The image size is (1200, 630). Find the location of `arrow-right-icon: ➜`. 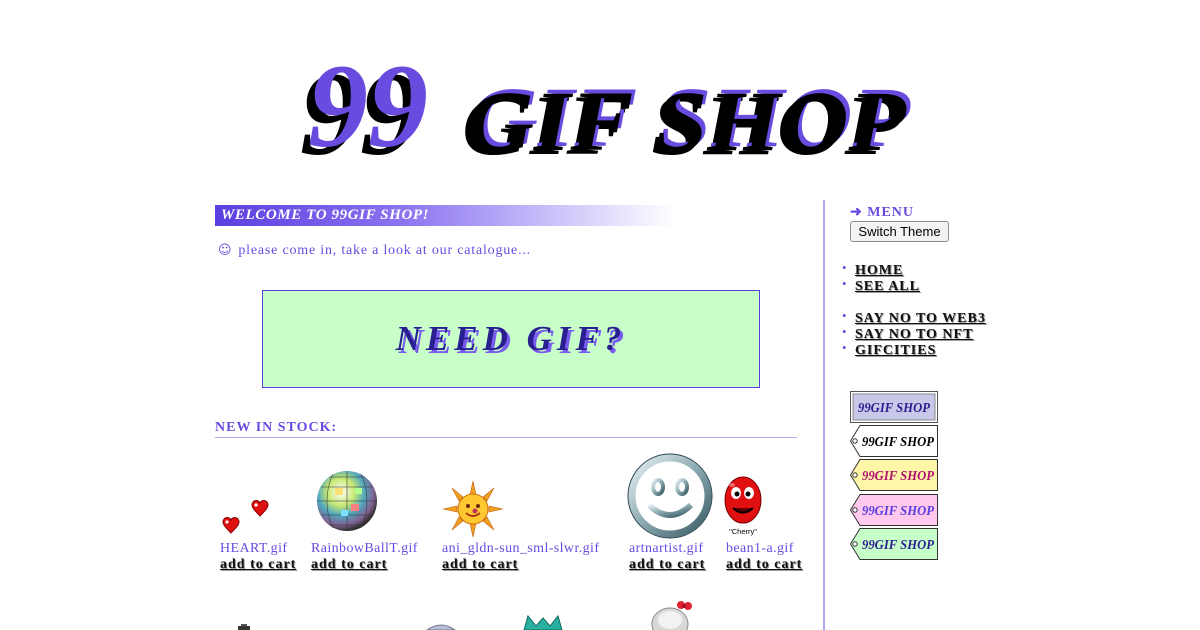

arrow-right-icon: ➜ is located at coordinates (856, 212).